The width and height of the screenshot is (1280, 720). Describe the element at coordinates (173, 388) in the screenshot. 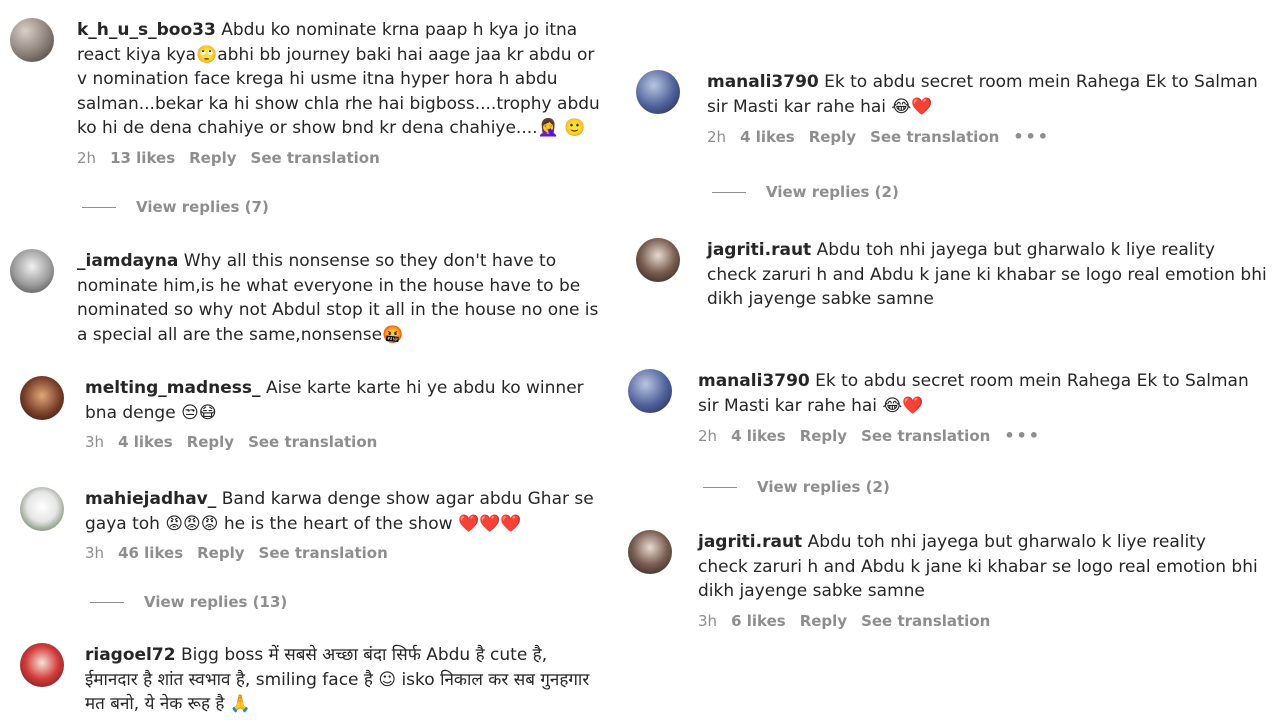

I see `username: melting_madness_` at that location.